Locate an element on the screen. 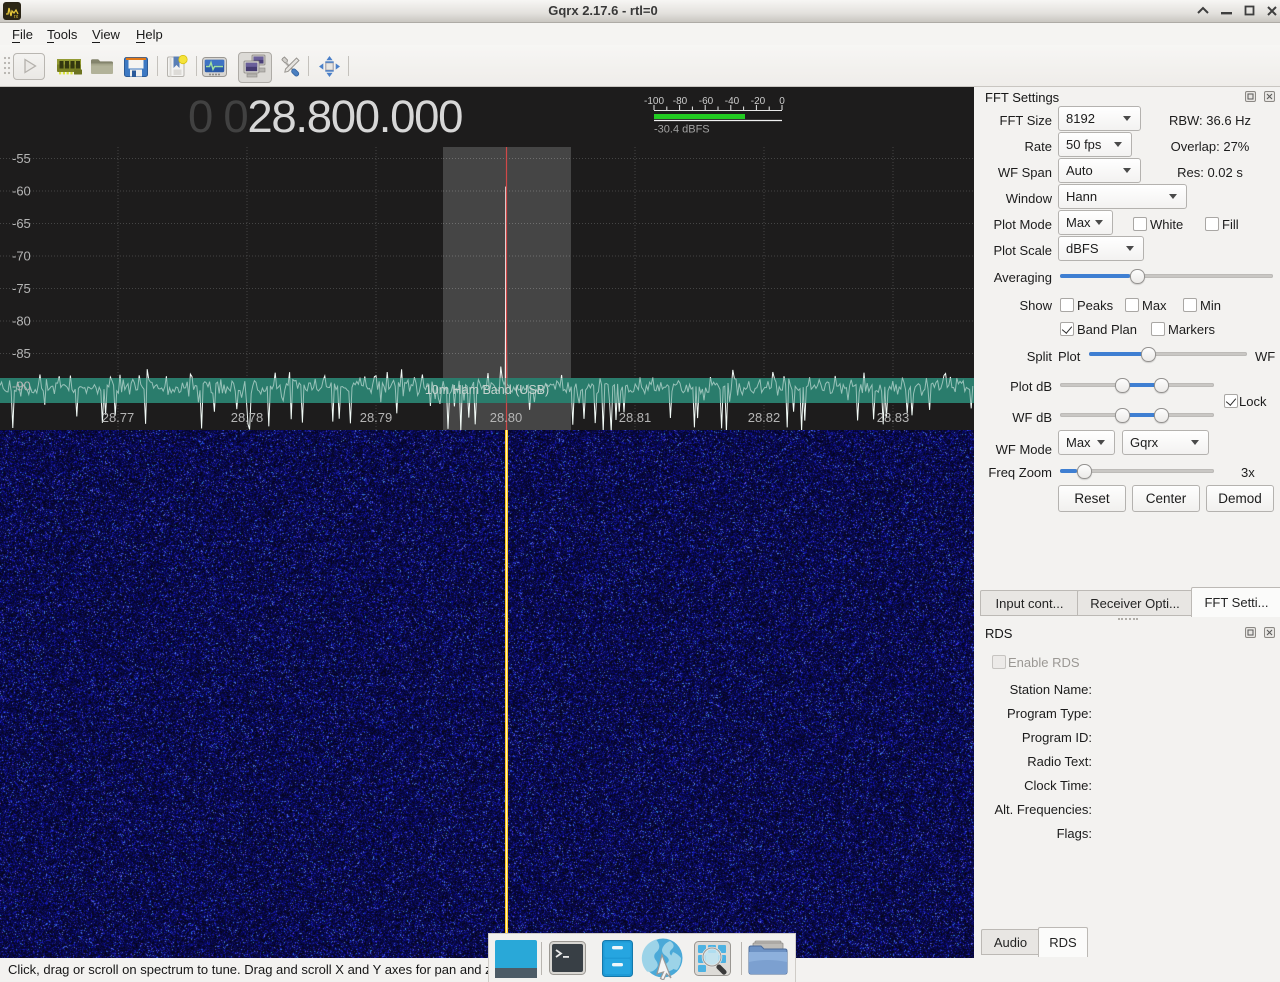 The width and height of the screenshot is (1280, 982). svg-text: -20 is located at coordinates (758, 101).